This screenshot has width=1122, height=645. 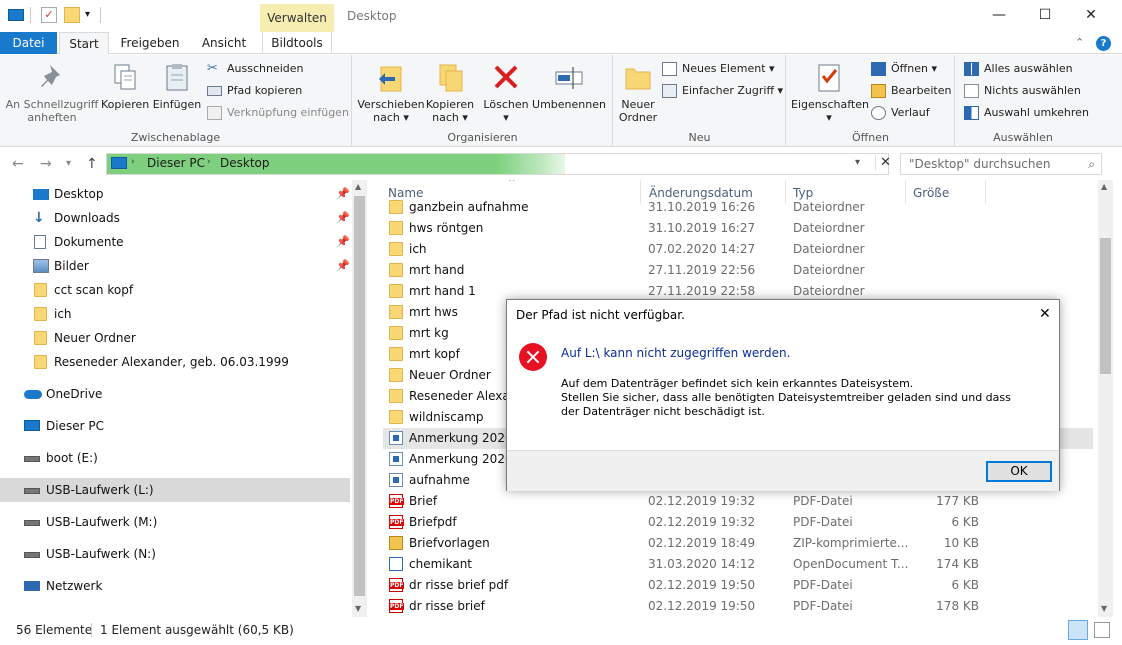 I want to click on pdf-icon, so click(x=397, y=522).